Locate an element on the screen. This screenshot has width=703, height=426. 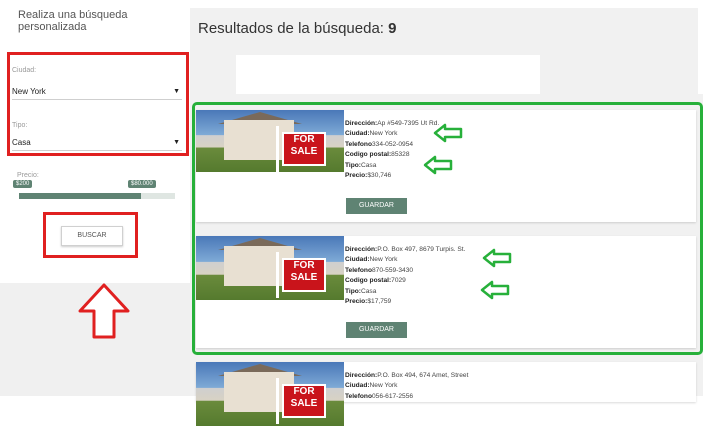
sign-post is located at coordinates (277, 401).